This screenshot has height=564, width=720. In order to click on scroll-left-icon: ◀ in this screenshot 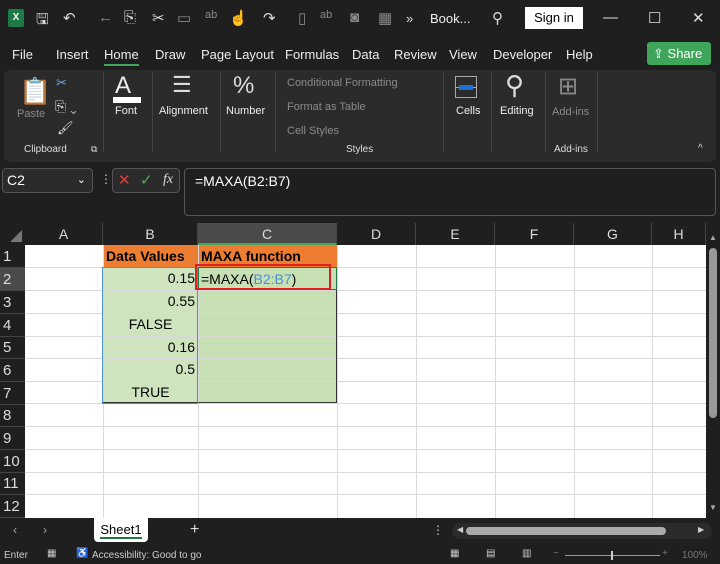, I will do `click(460, 529)`.